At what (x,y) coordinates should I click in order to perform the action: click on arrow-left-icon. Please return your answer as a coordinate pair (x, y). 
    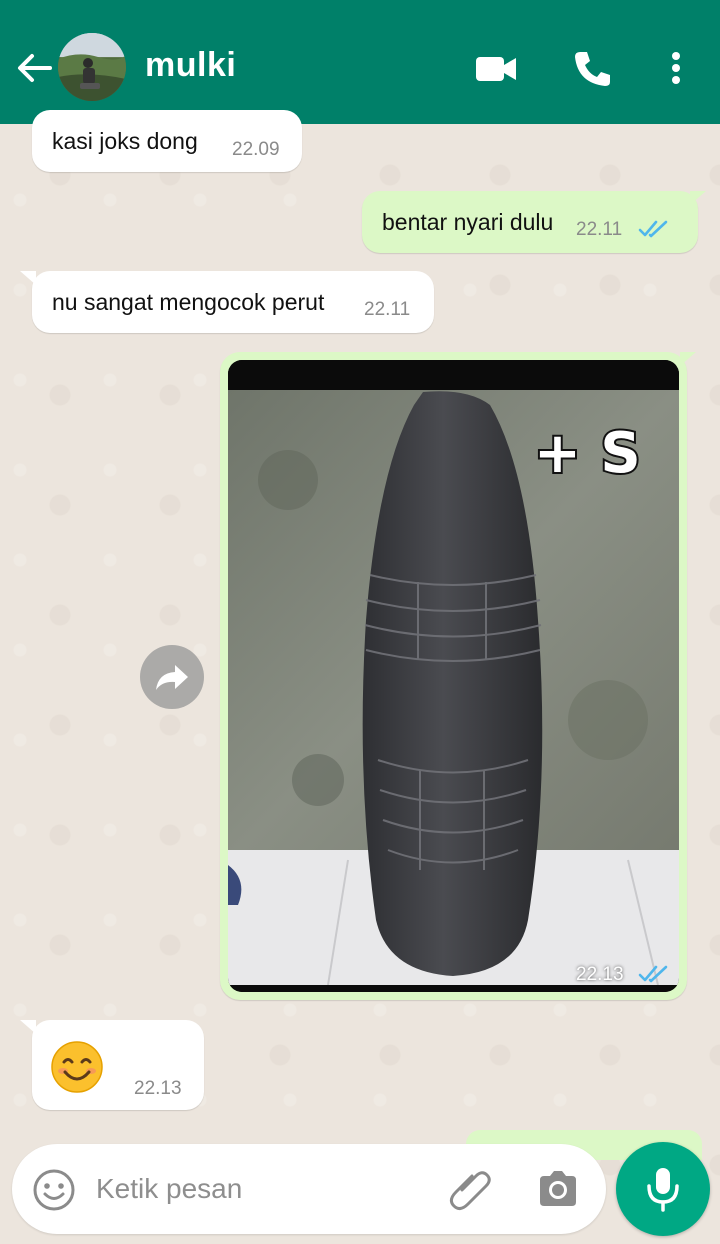
    Looking at the image, I should click on (35, 68).